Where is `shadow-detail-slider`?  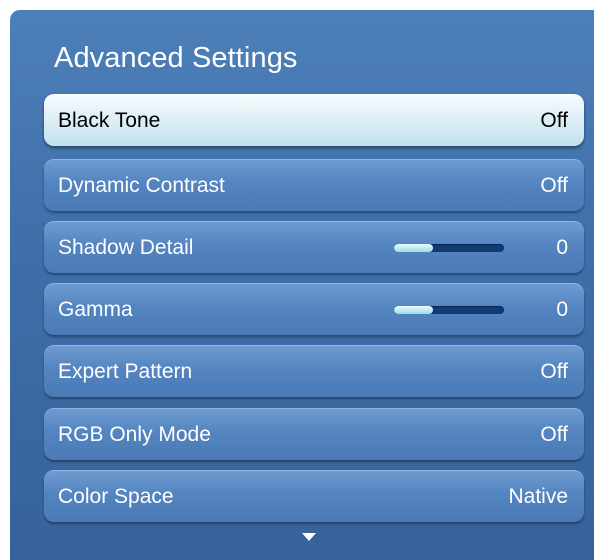 shadow-detail-slider is located at coordinates (449, 248).